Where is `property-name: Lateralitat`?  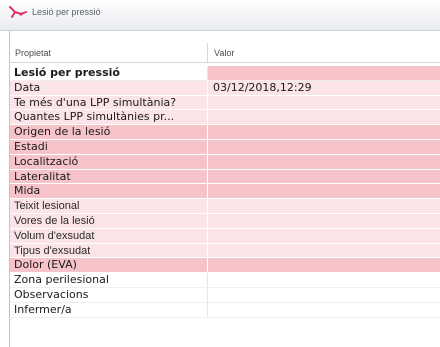
property-name: Lateralitat is located at coordinates (42, 176).